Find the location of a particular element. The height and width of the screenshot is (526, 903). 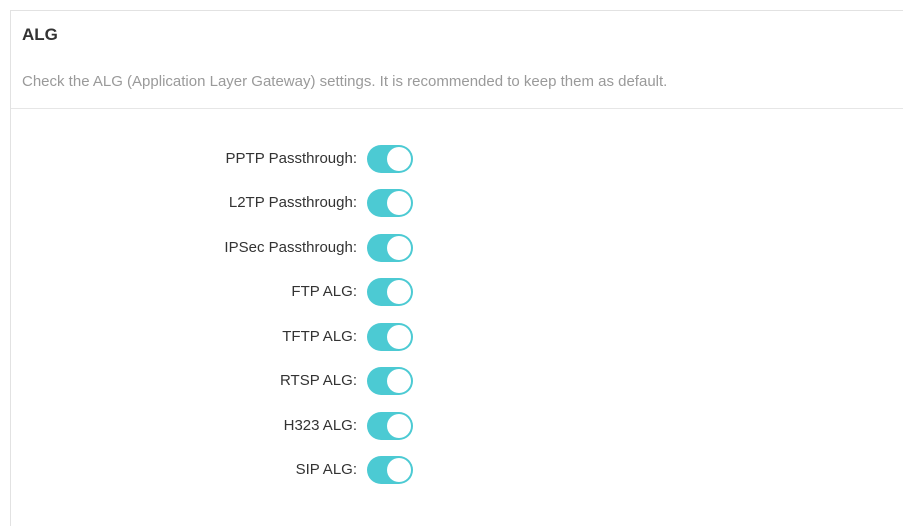

setting-row-ipsec-passthrough: IPSec Passthrough: is located at coordinates (241, 248).